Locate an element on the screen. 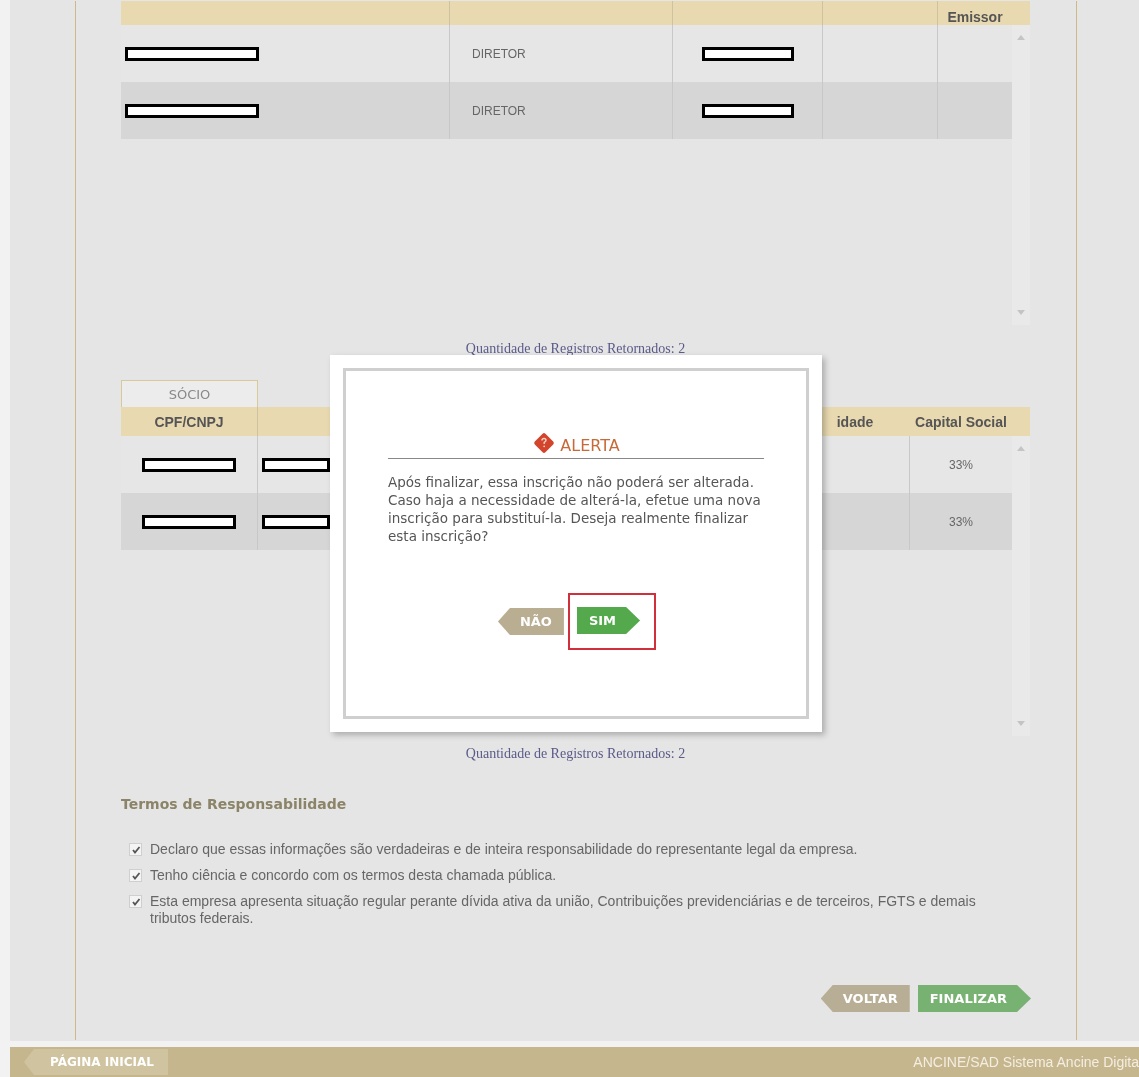 The image size is (1139, 1077). system-name: ANCINE/SAD Sistema Ancine Digita is located at coordinates (1026, 1062).